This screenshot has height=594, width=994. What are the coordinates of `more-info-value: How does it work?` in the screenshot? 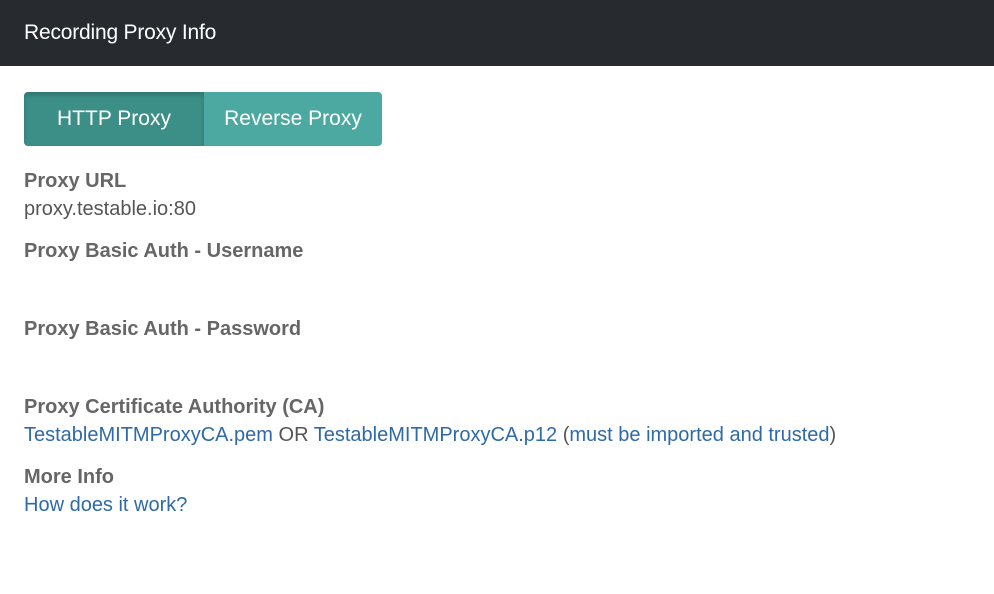 It's located at (497, 505).